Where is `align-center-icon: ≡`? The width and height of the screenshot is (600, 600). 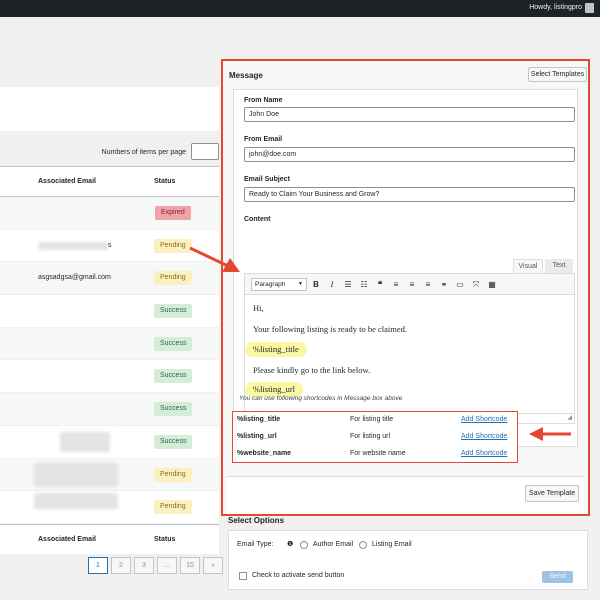
align-center-icon: ≡ is located at coordinates (412, 284).